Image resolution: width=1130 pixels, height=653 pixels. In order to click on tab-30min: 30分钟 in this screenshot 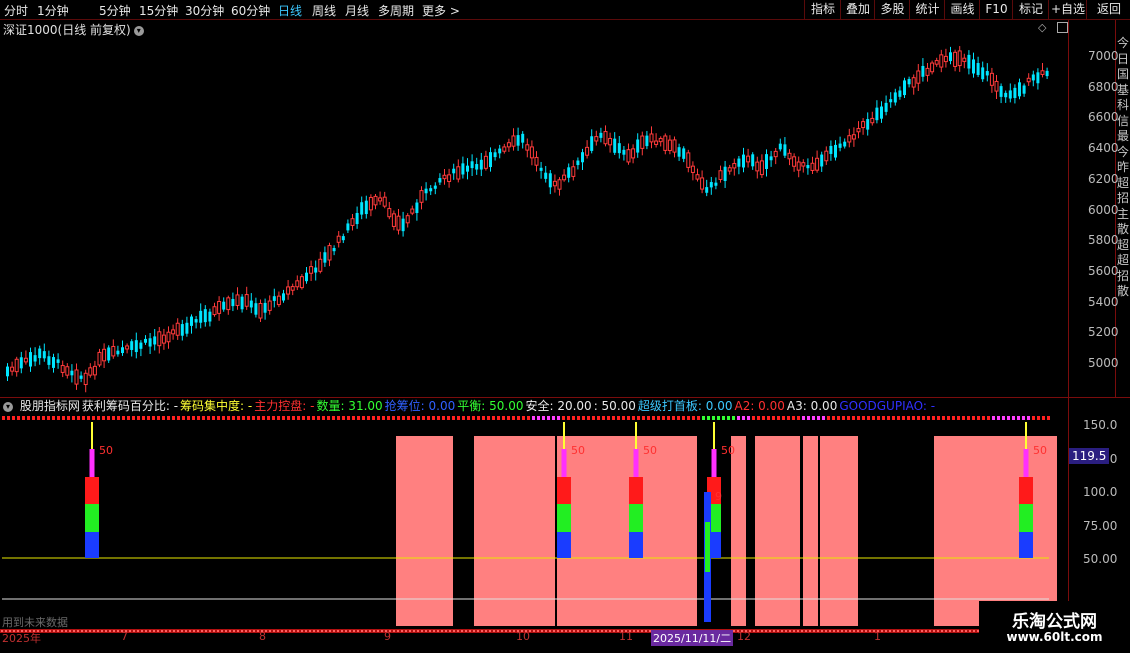, I will do `click(204, 10)`.